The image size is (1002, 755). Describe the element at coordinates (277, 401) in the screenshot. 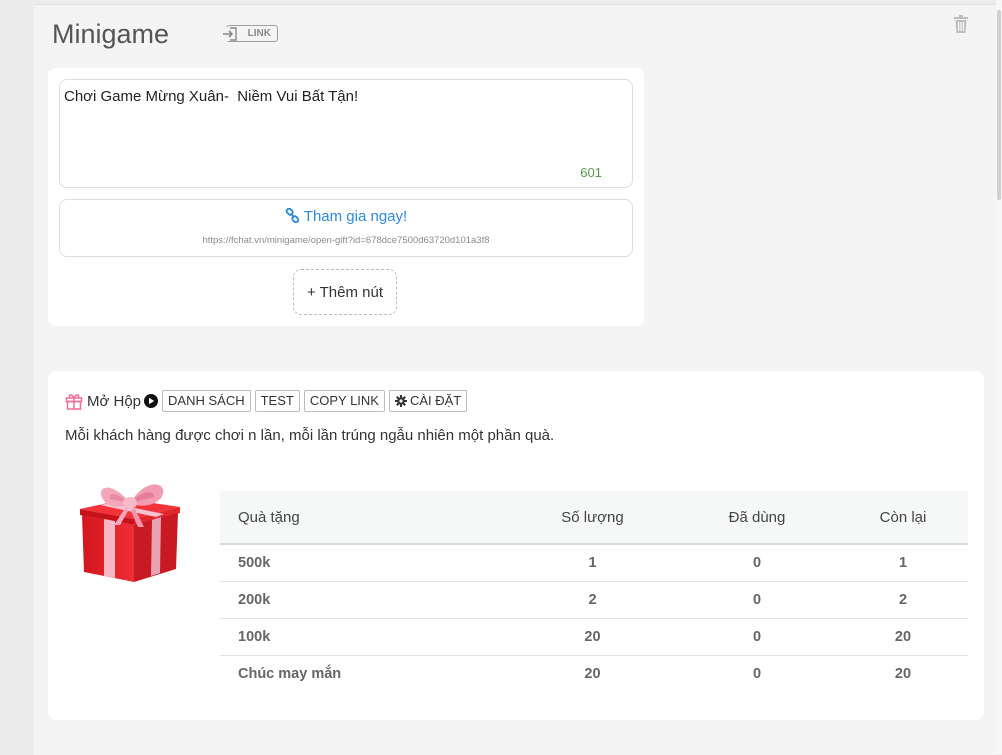

I see `test-button: TEST` at that location.